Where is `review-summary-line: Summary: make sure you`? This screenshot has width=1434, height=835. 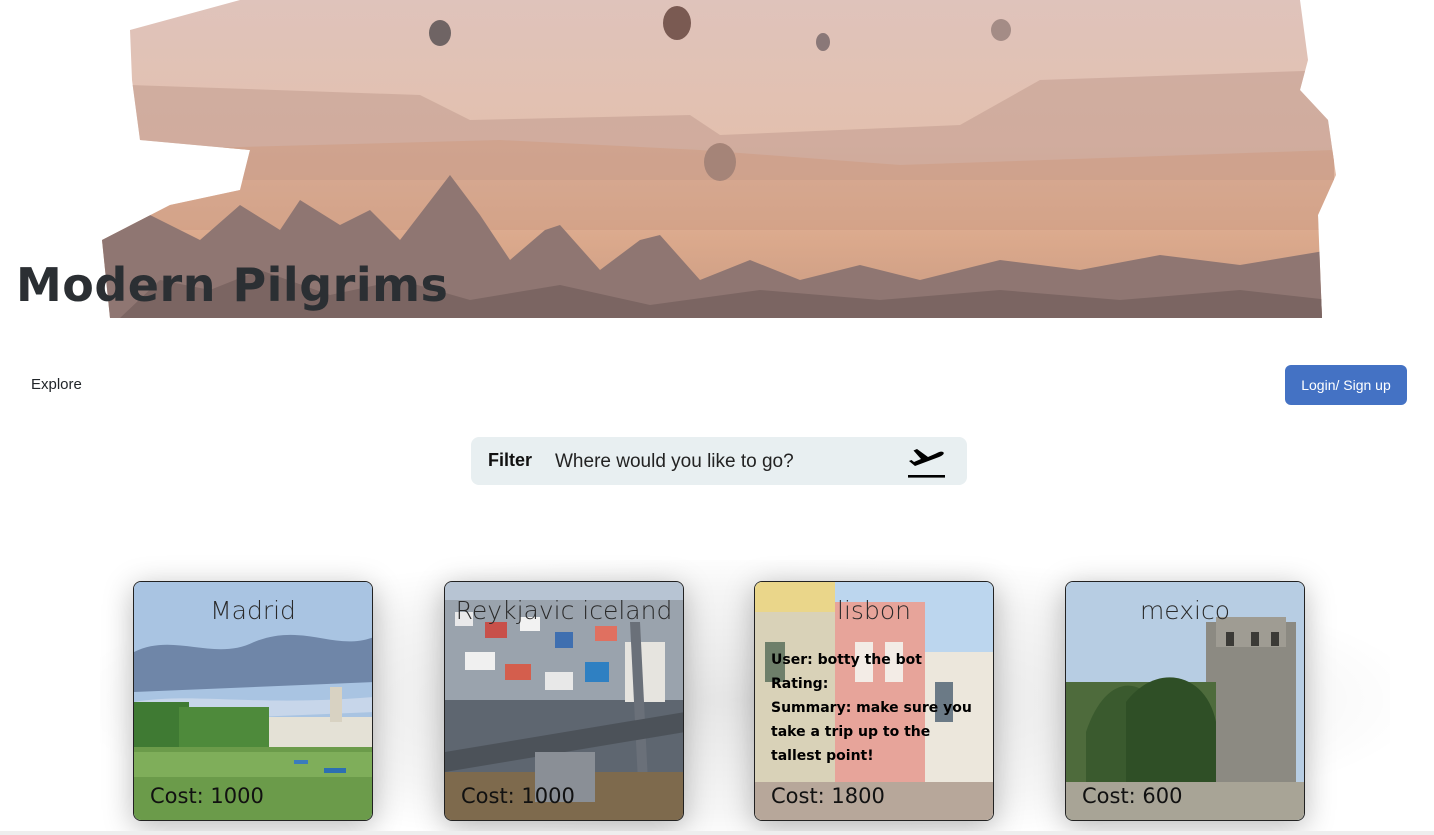 review-summary-line: Summary: make sure you is located at coordinates (871, 708).